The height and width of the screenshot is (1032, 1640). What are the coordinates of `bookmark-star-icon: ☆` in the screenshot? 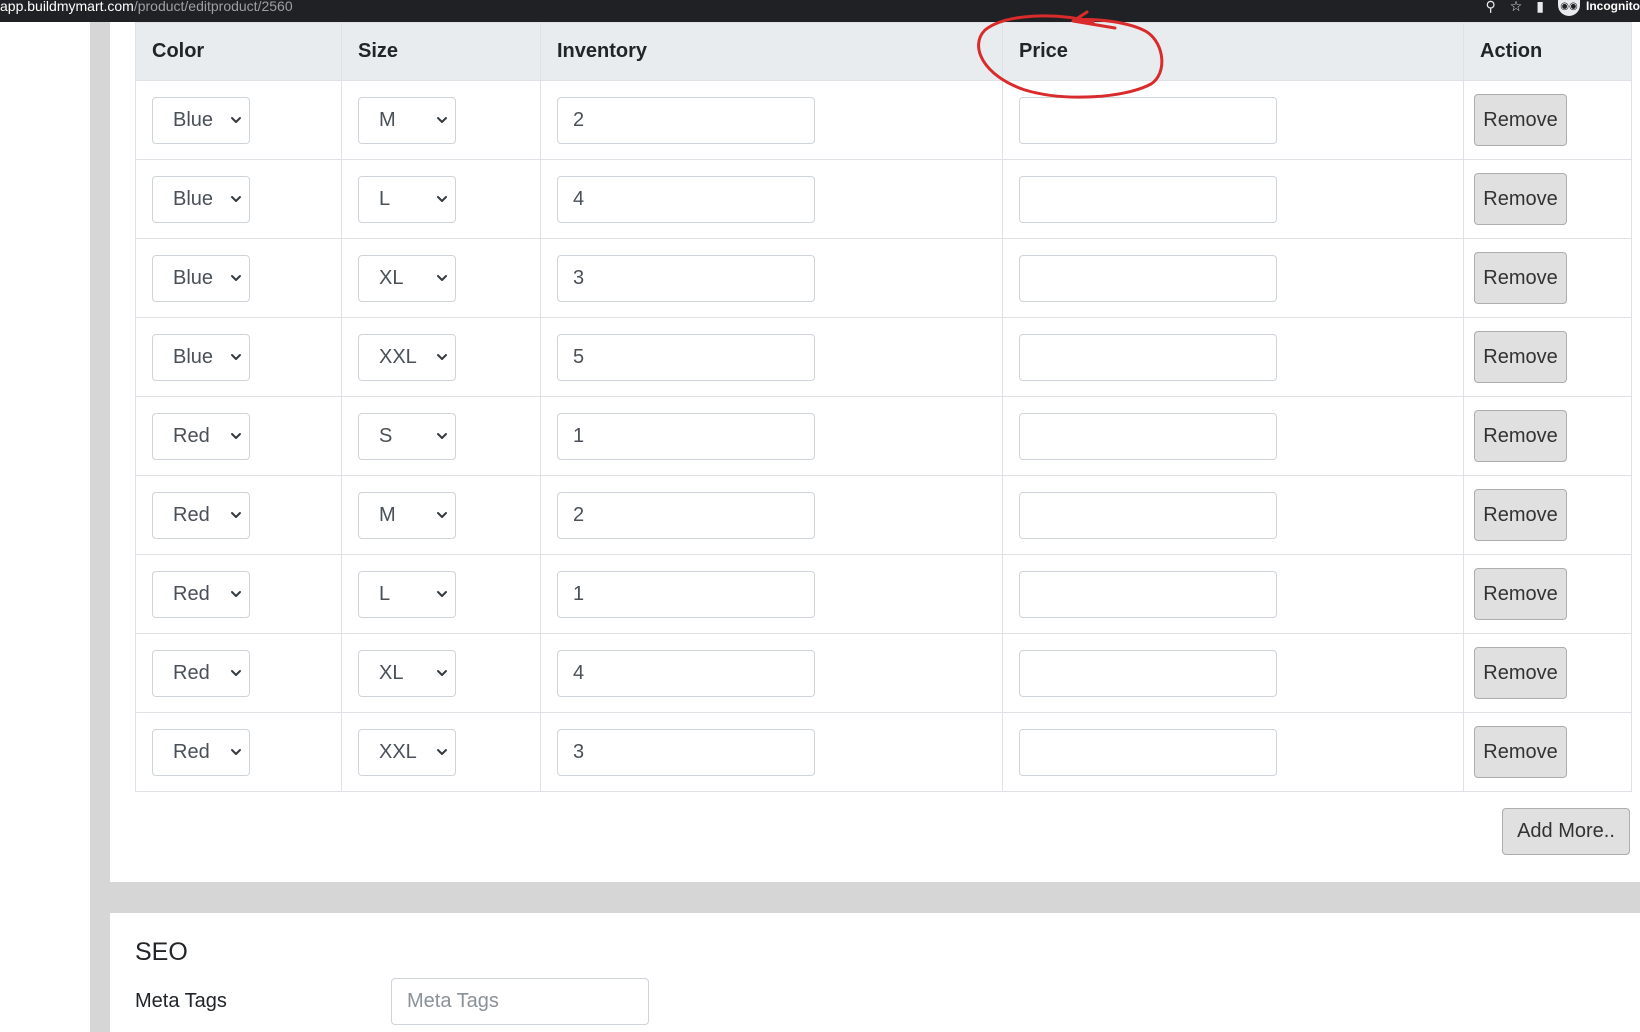 It's located at (1516, 6).